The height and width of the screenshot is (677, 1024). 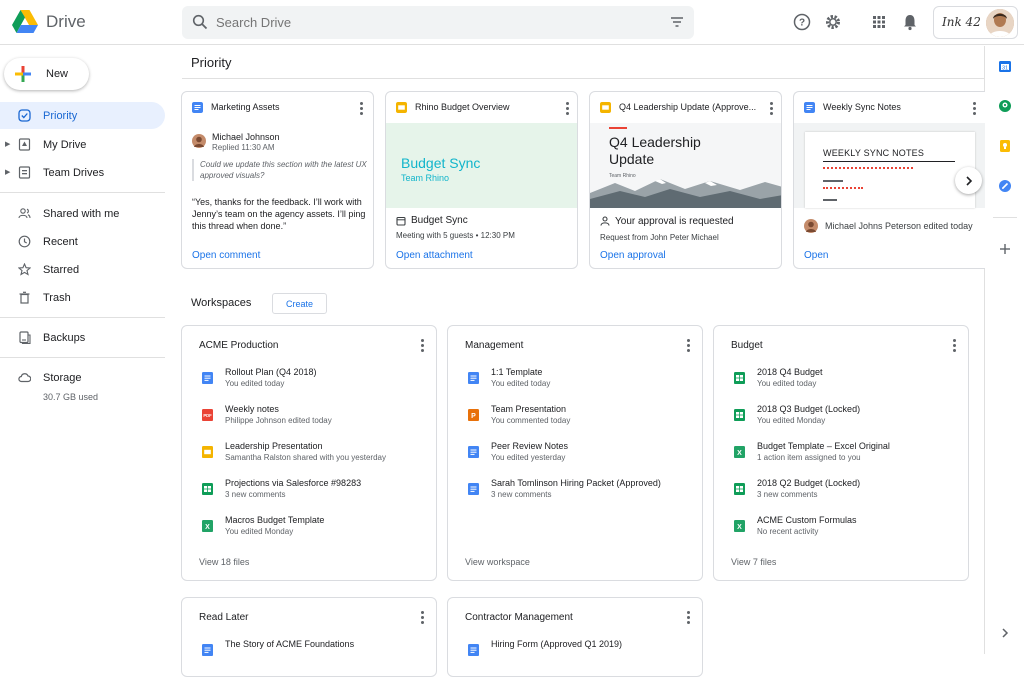 What do you see at coordinates (61, 270) in the screenshot?
I see `sidebar-item-label: Starred` at bounding box center [61, 270].